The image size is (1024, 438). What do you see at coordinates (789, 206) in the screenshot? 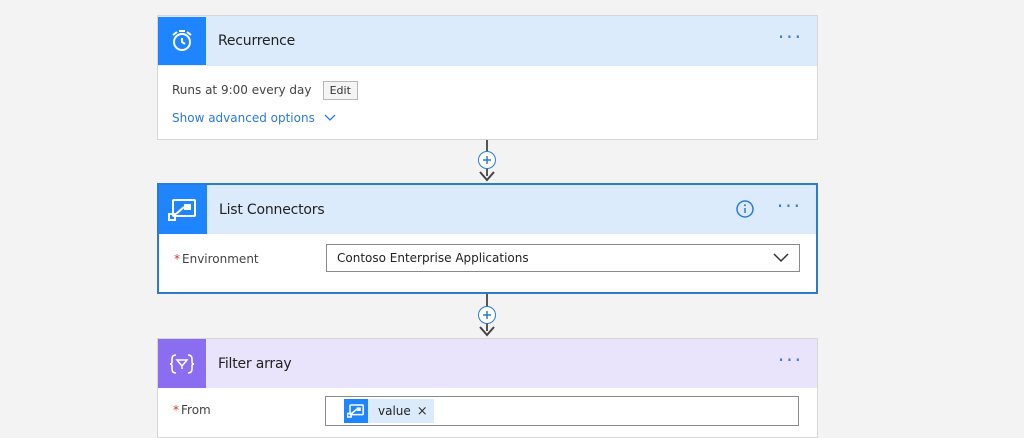
I see `list-connectors-more-button: ···` at bounding box center [789, 206].